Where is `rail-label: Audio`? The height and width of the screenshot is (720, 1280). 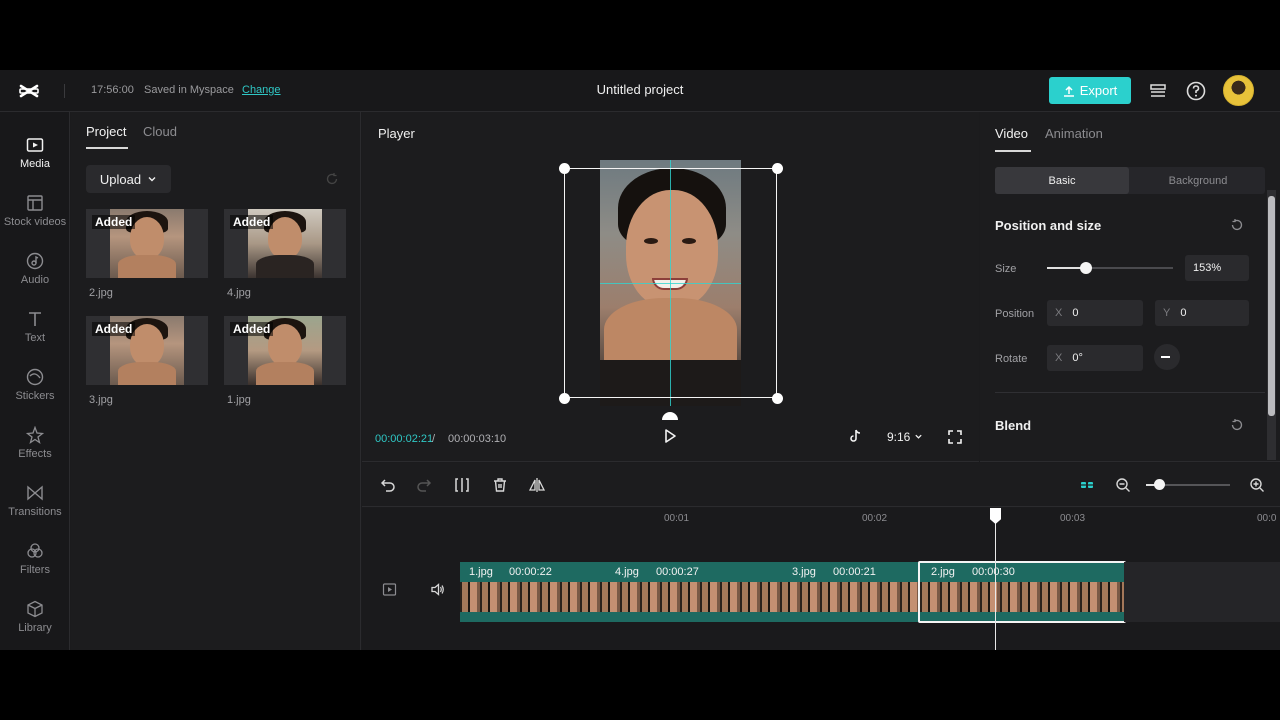 rail-label: Audio is located at coordinates (35, 280).